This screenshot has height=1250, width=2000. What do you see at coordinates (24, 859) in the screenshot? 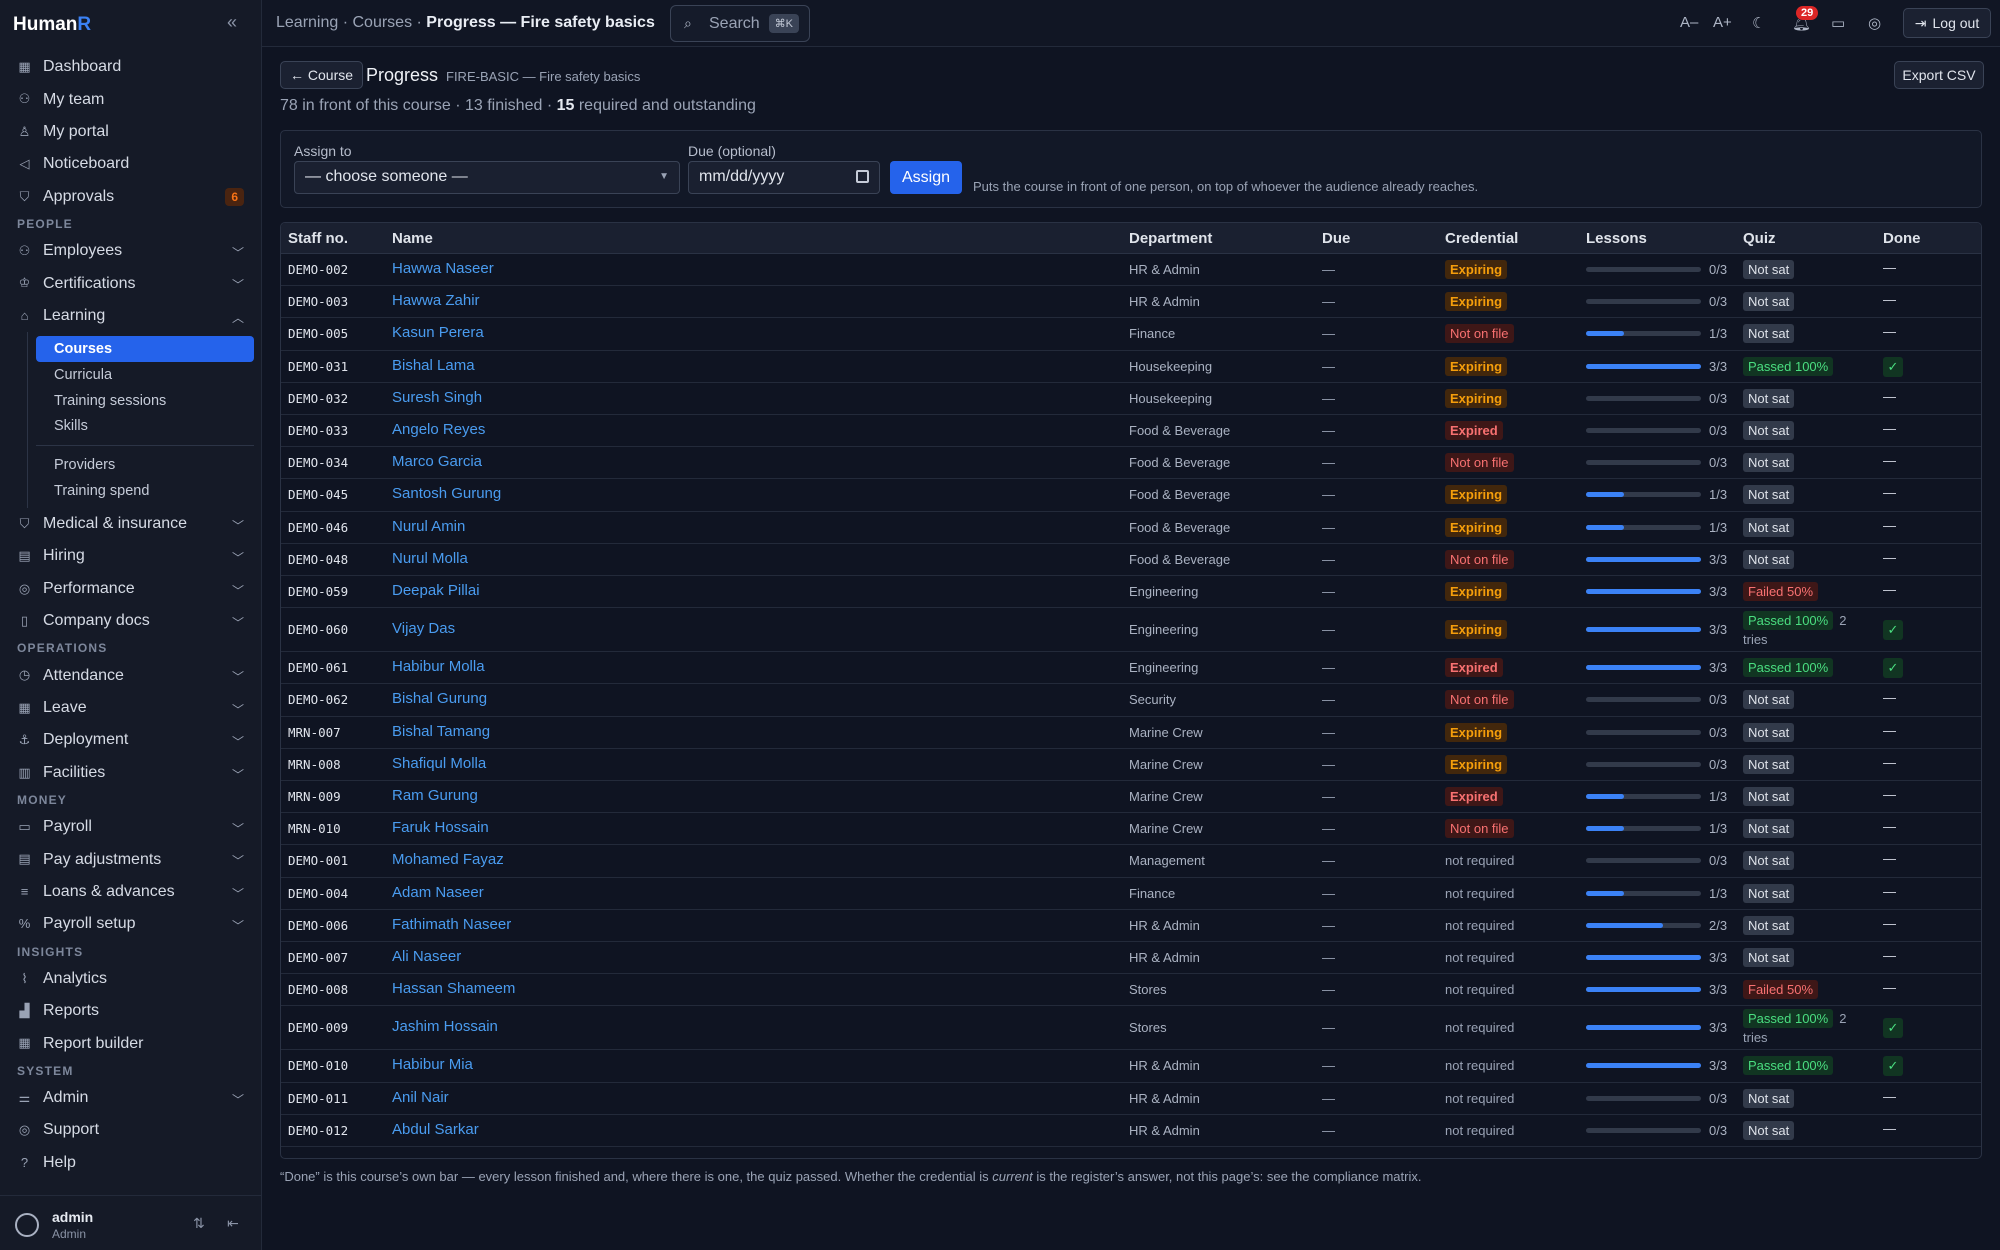
I see `receipt-icon: ▤` at bounding box center [24, 859].